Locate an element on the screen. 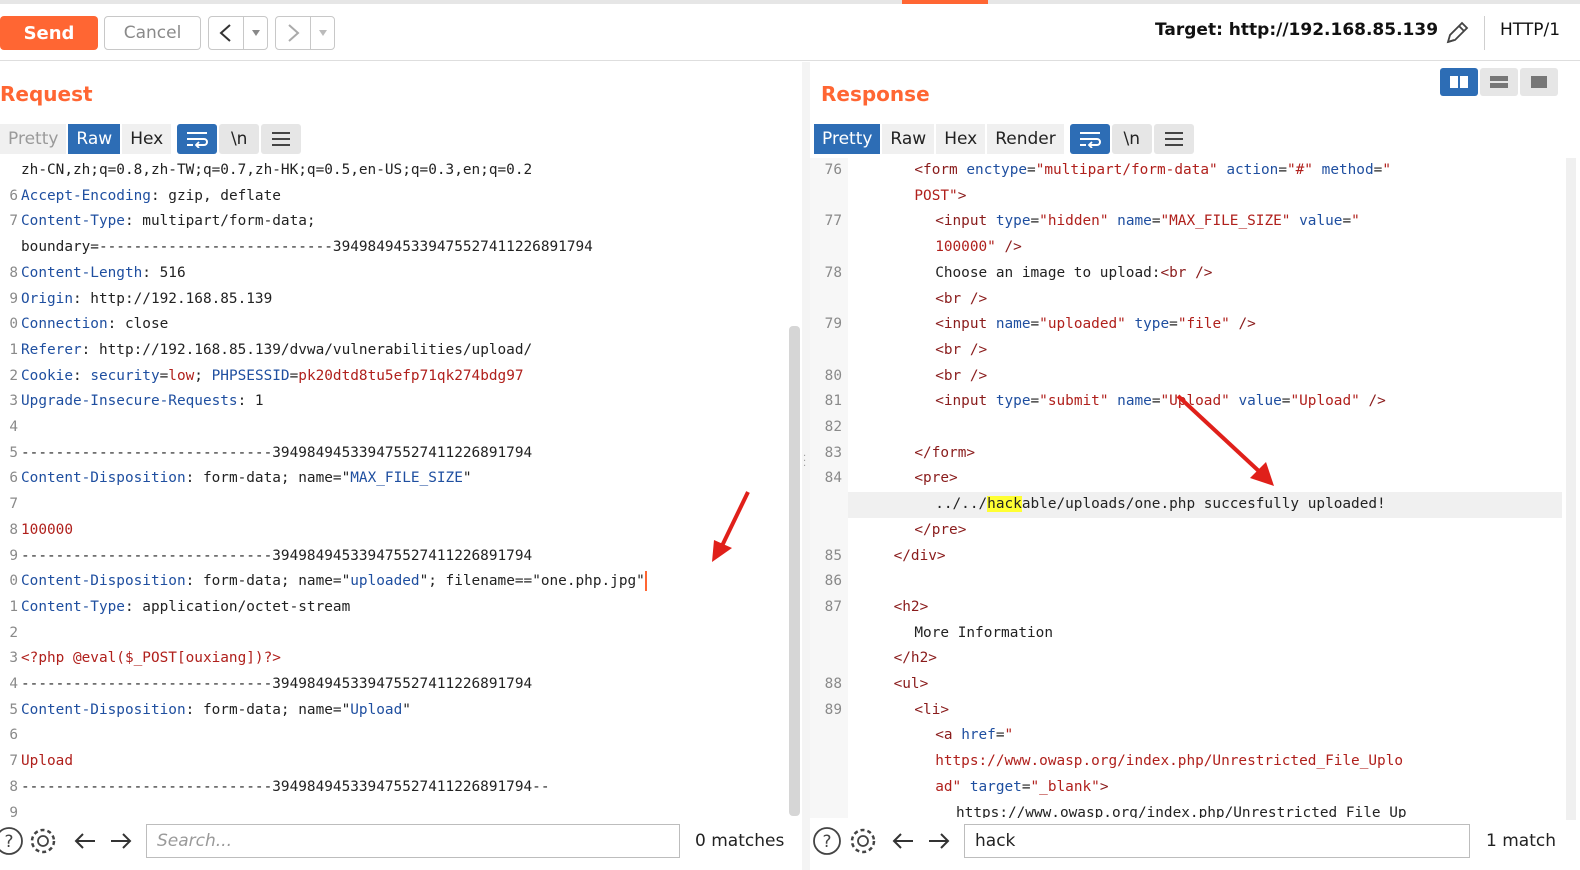  code-text: Choose an image to upload:<br /> is located at coordinates (1073, 274).